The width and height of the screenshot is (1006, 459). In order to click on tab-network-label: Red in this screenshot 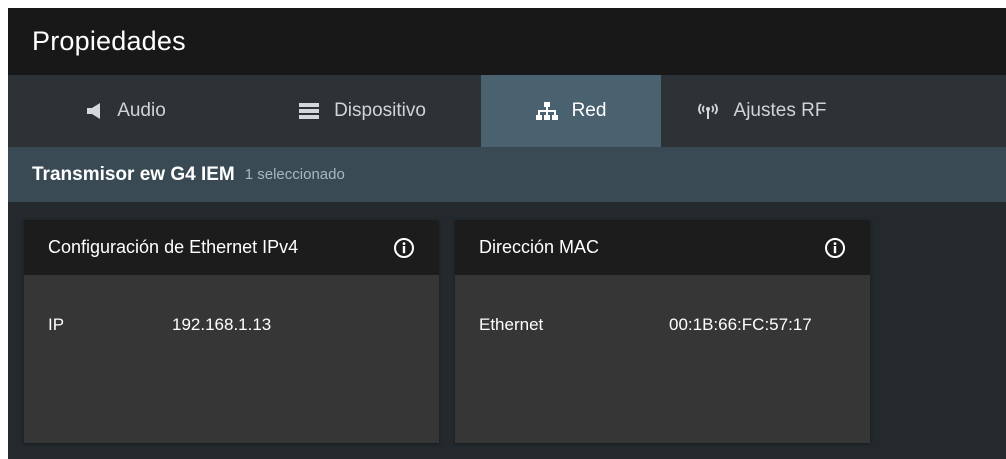, I will do `click(589, 110)`.